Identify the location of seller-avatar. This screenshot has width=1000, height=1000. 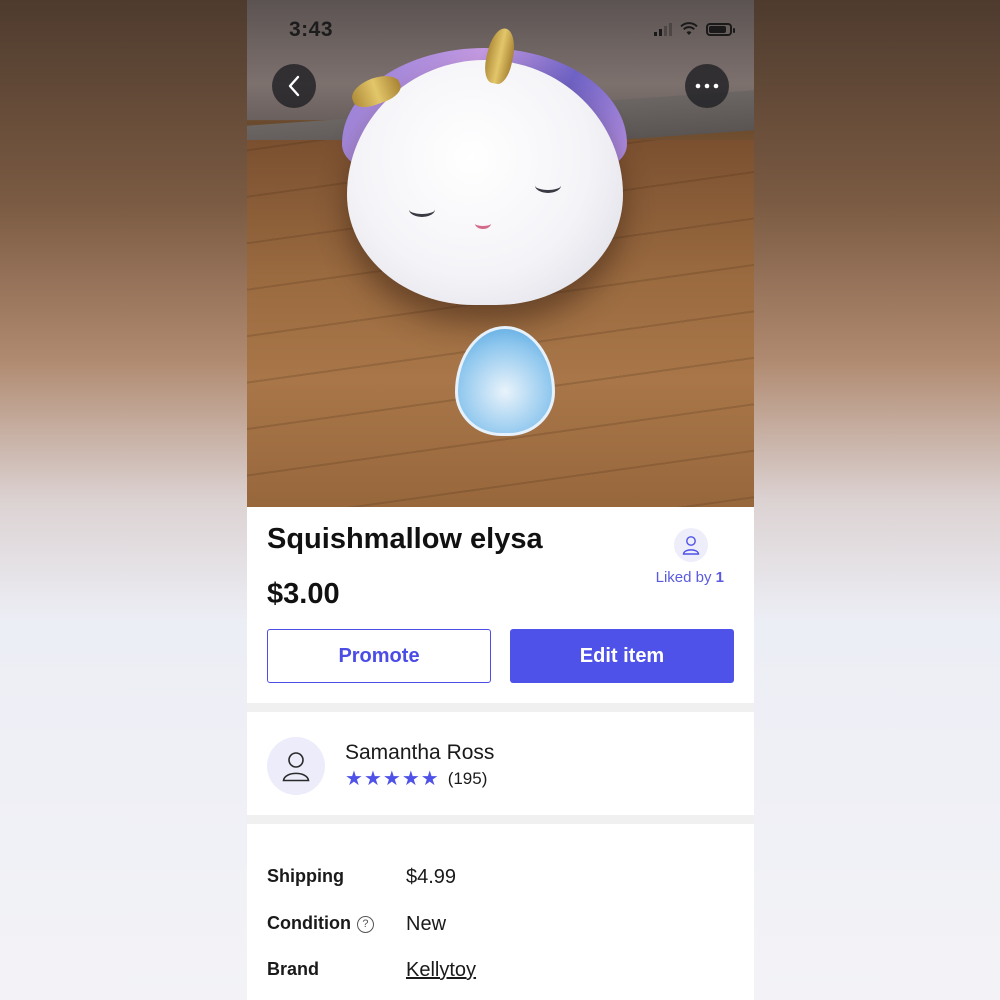
(296, 766).